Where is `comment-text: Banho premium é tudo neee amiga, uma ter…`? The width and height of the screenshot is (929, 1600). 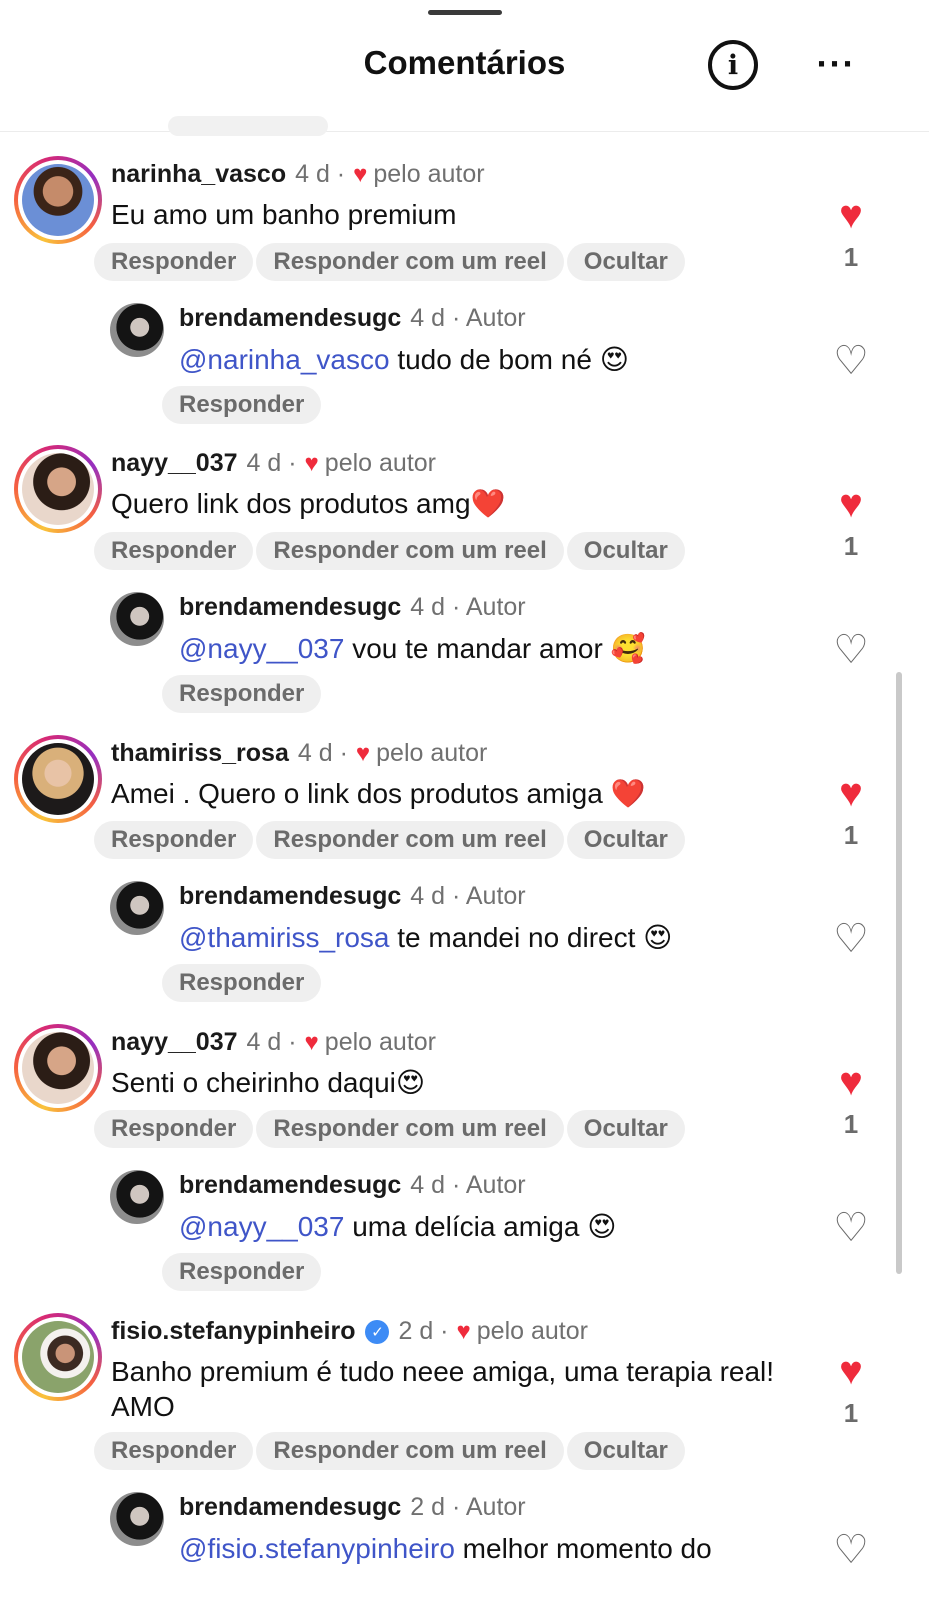 comment-text: Banho premium é tudo neee amiga, uma ter… is located at coordinates (443, 1389).